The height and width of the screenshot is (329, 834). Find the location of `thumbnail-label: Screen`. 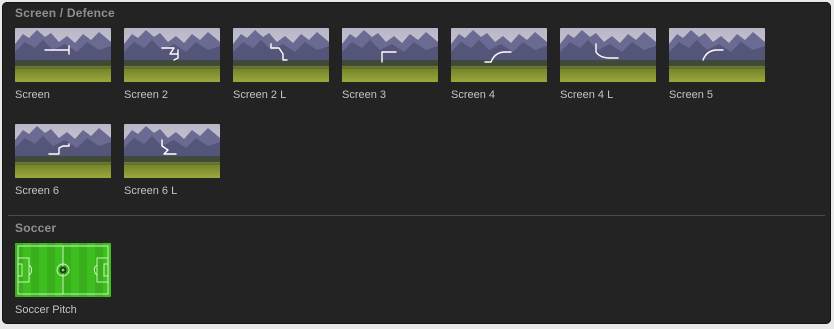

thumbnail-label: Screen is located at coordinates (32, 95).